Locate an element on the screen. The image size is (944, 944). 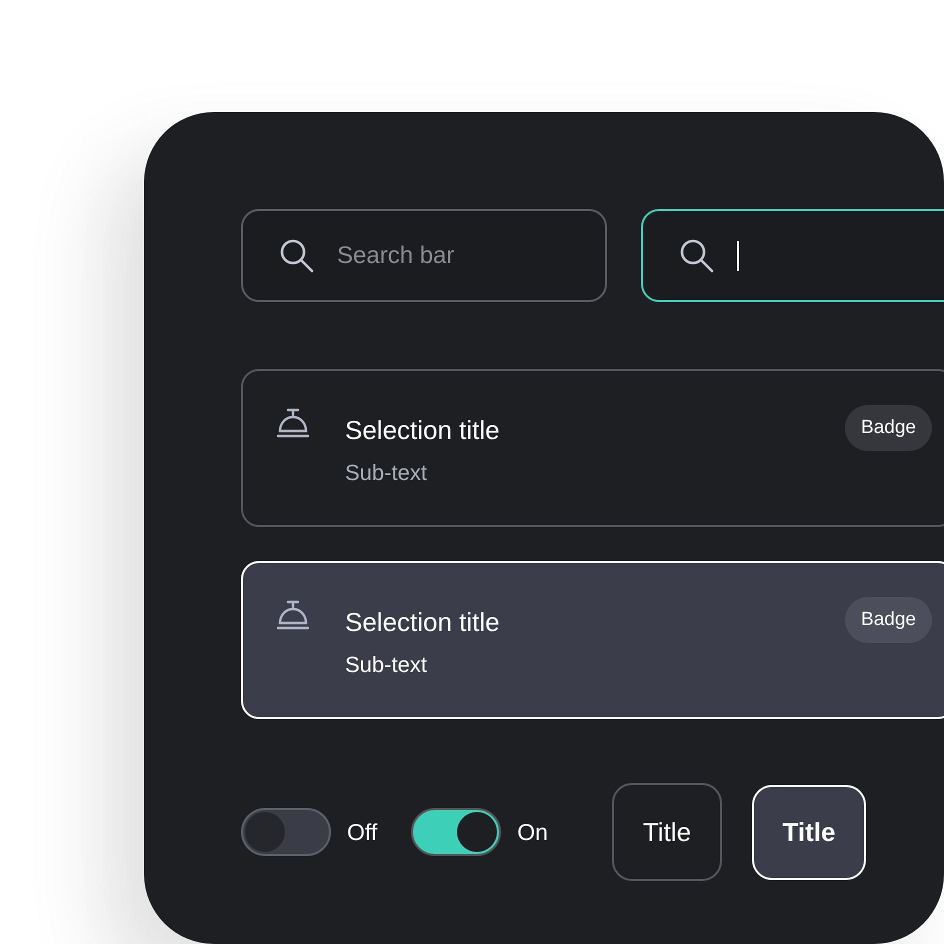
search-placeholder: Search bar is located at coordinates (395, 256).